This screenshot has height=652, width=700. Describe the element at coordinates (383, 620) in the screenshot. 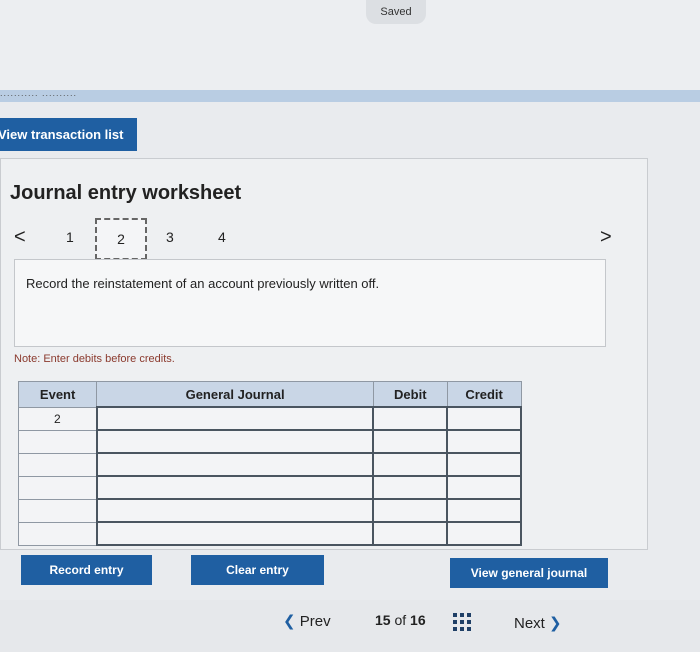

I see `current-page: 15` at that location.